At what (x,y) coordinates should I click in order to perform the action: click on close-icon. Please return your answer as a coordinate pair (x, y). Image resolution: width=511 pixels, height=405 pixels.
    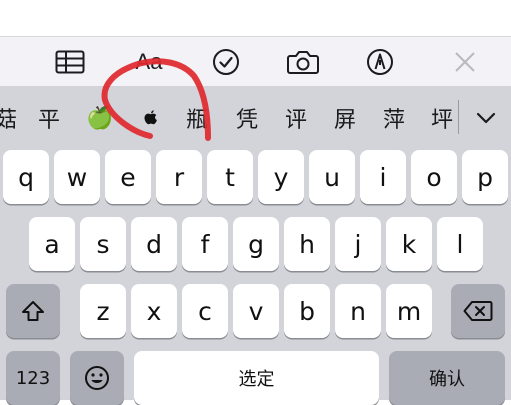
    Looking at the image, I should click on (465, 62).